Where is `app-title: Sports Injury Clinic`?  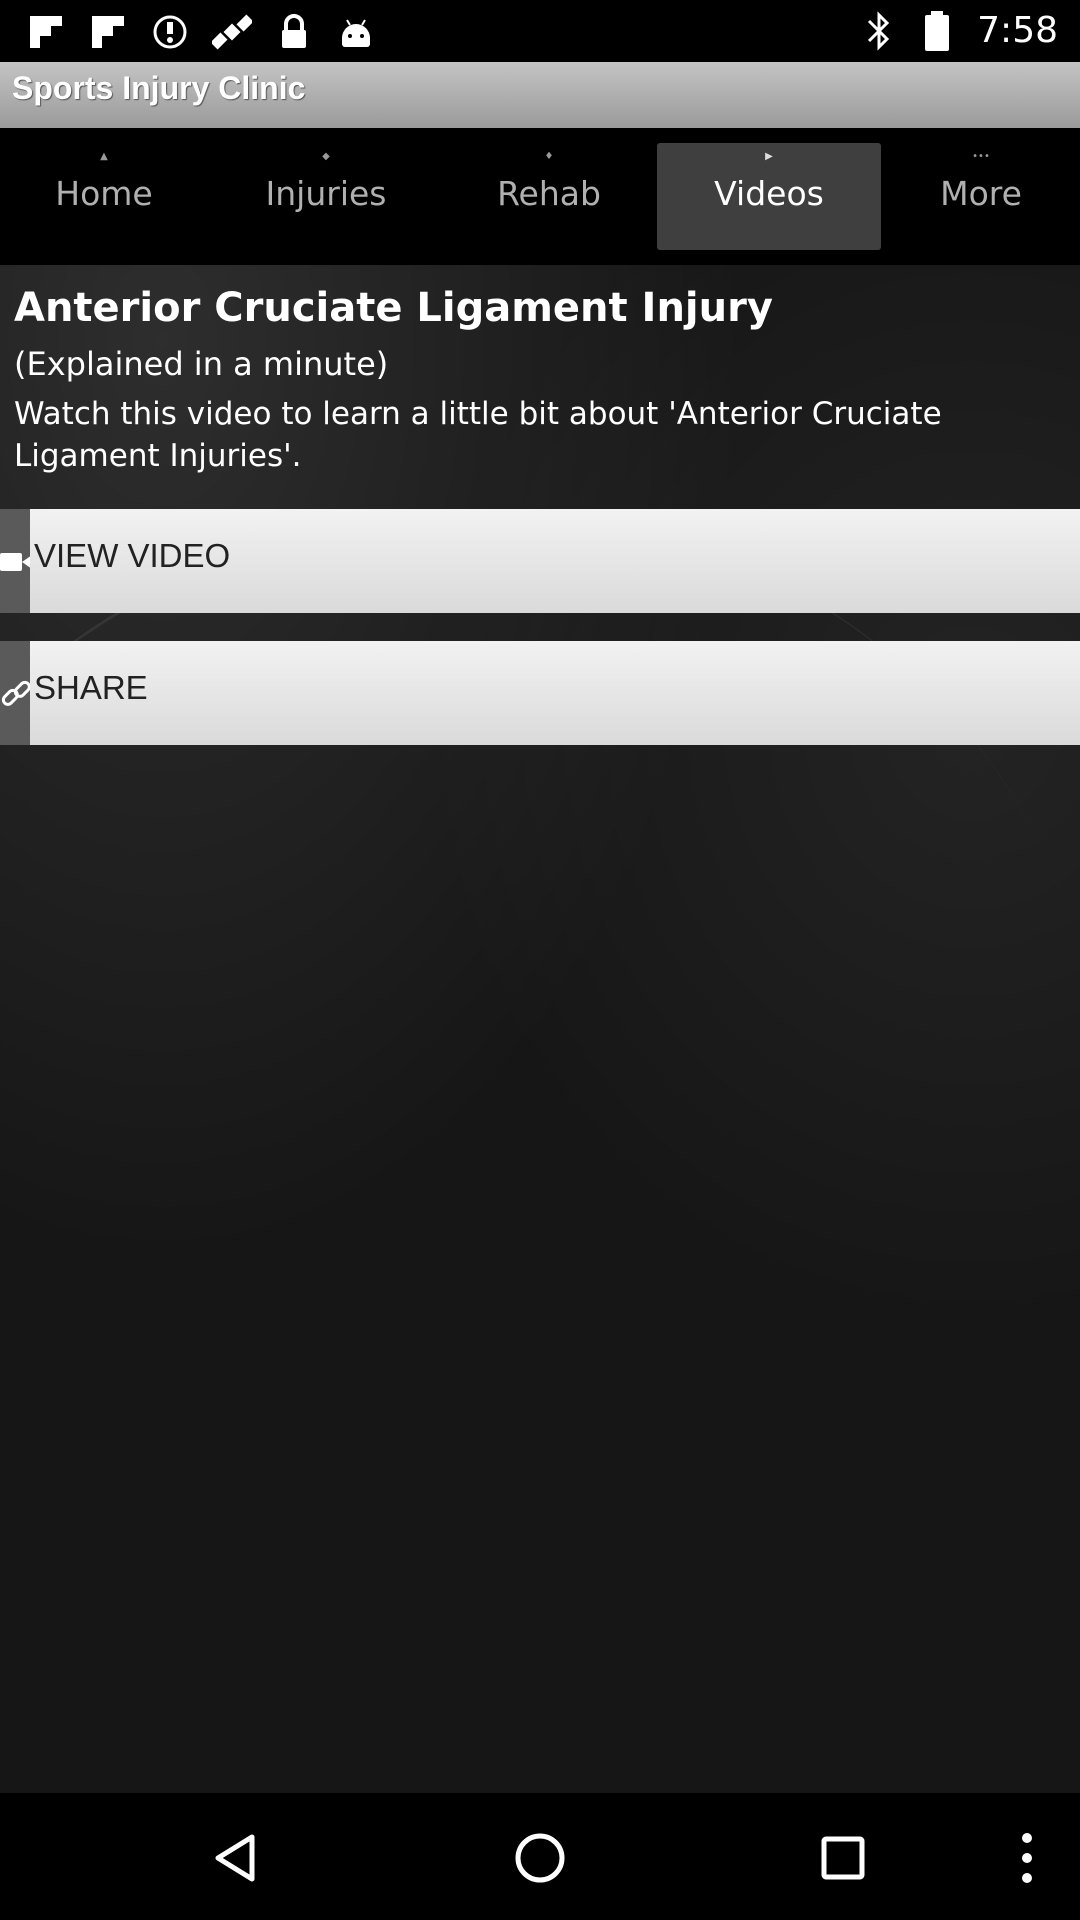 app-title: Sports Injury Clinic is located at coordinates (159, 88).